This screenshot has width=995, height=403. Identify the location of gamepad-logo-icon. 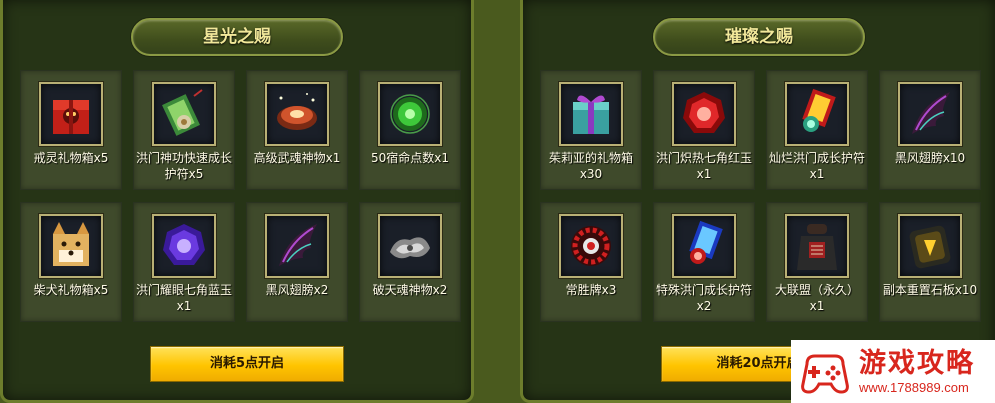
(825, 374).